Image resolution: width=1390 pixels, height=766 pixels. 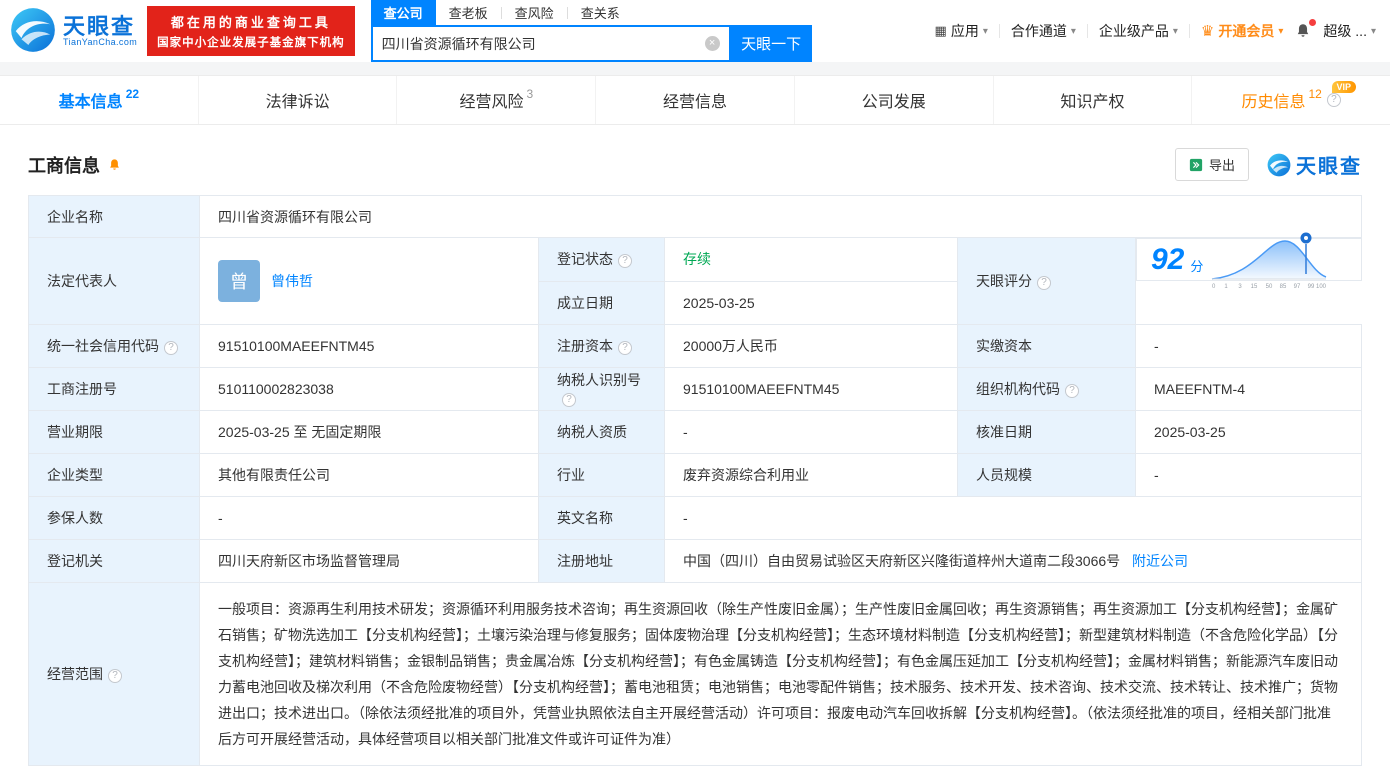 What do you see at coordinates (1196, 164) in the screenshot?
I see `excel-export-icon` at bounding box center [1196, 164].